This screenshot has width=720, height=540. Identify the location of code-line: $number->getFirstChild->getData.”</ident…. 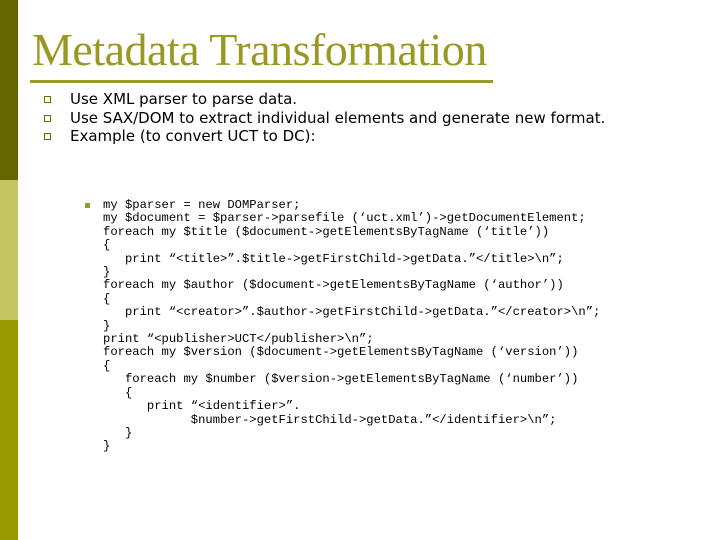
(330, 419).